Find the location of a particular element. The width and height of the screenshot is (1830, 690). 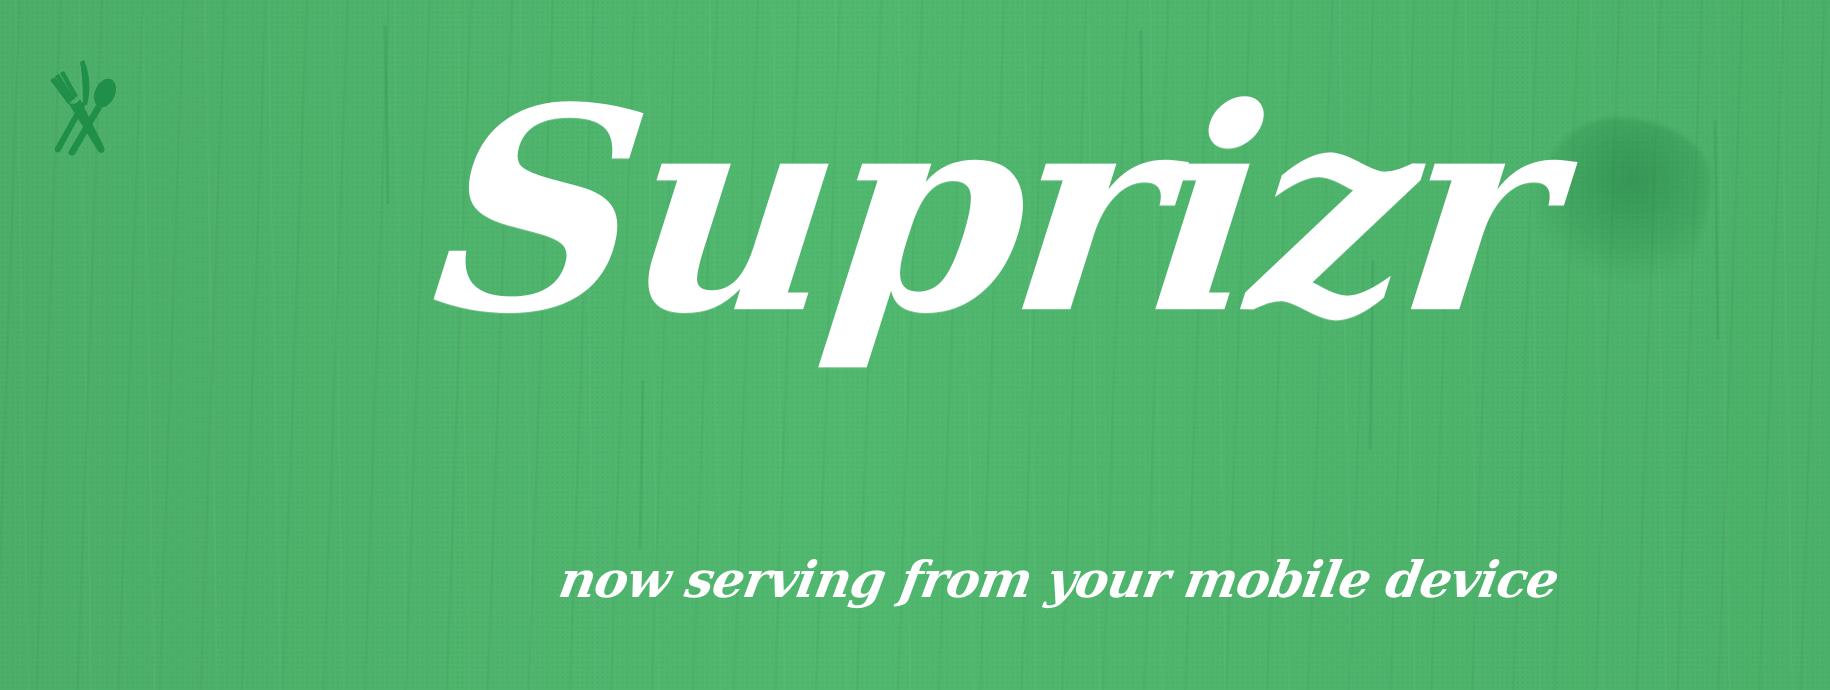

background-stain is located at coordinates (1622, 203).